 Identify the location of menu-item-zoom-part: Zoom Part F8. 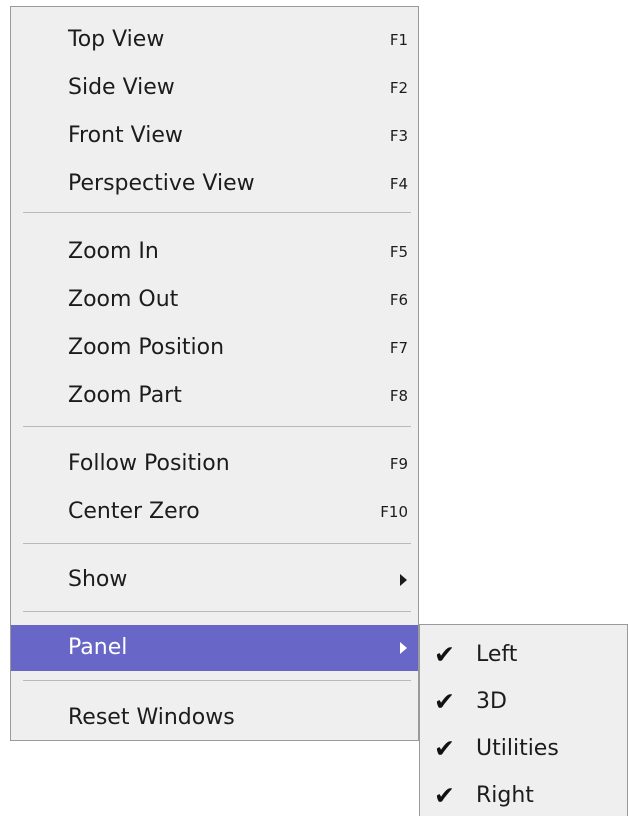
(214, 396).